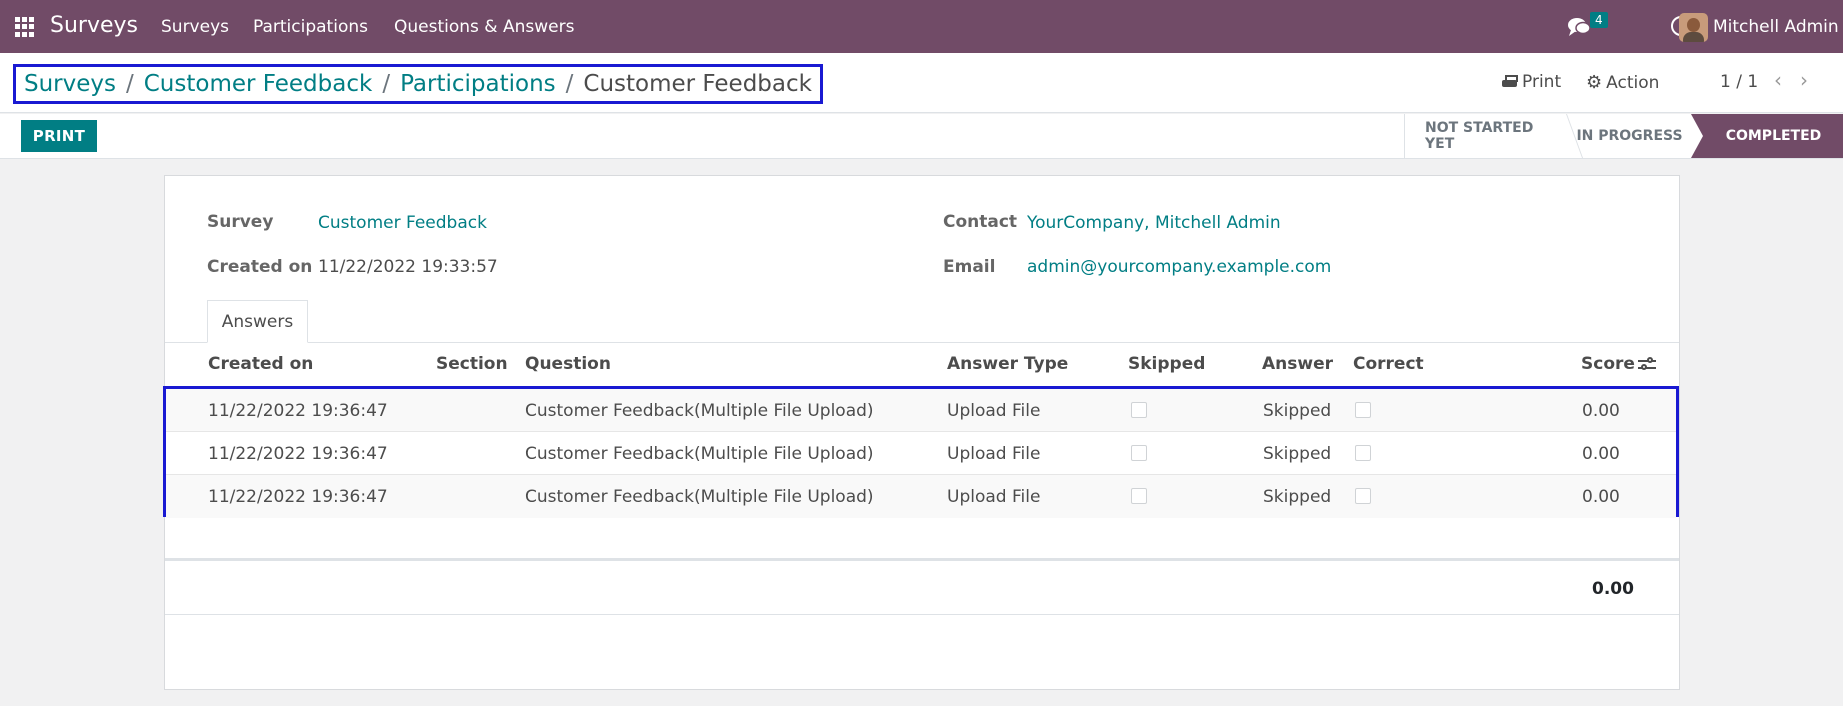  Describe the element at coordinates (1510, 82) in the screenshot. I see `printer-icon` at that location.